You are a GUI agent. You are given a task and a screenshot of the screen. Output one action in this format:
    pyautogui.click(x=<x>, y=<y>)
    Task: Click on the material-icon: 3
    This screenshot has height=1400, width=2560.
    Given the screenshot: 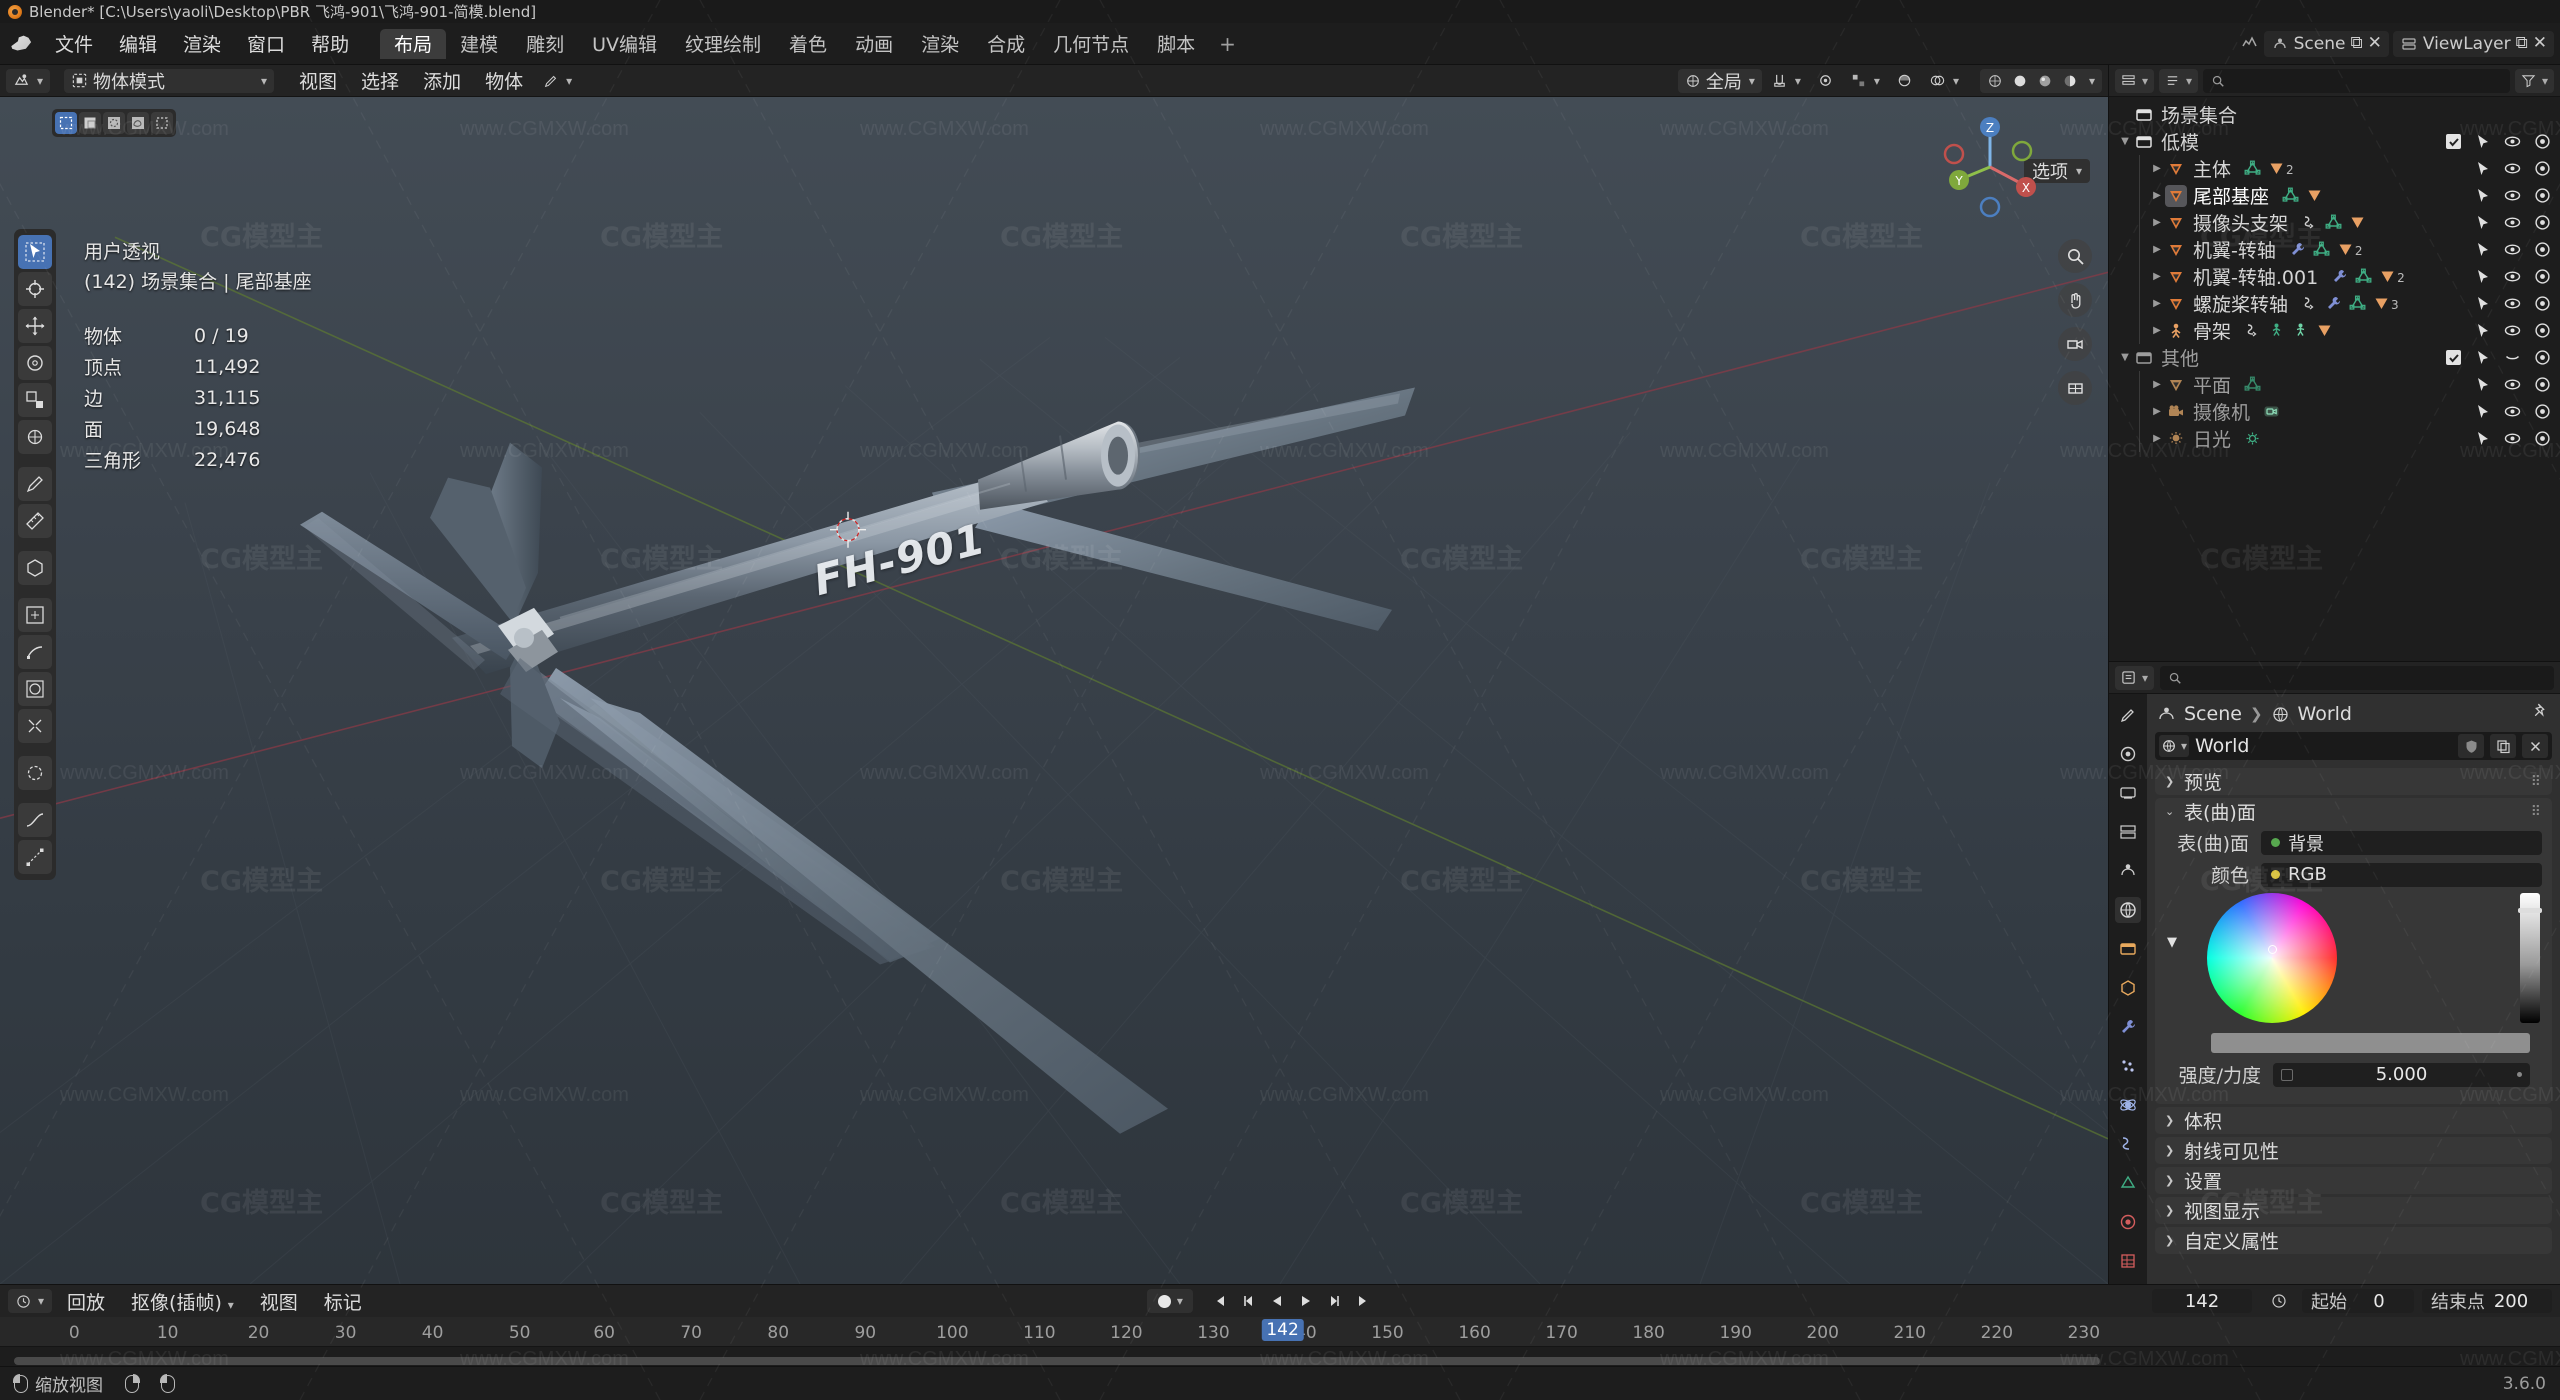 What is the action you would take?
    pyautogui.click(x=2386, y=303)
    